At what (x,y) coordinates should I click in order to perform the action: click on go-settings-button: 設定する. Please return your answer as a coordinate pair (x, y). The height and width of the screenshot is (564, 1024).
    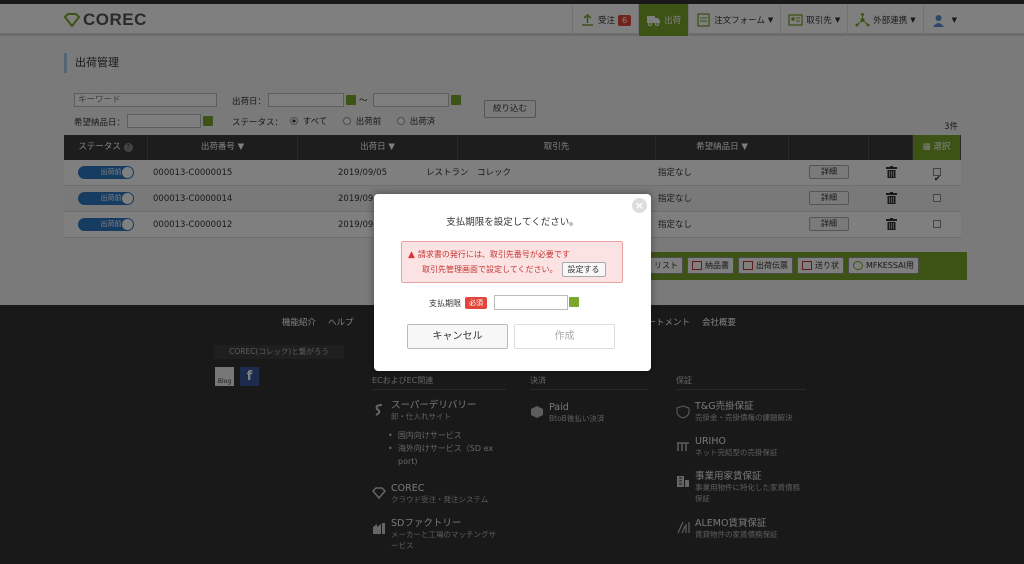
    Looking at the image, I should click on (583, 269).